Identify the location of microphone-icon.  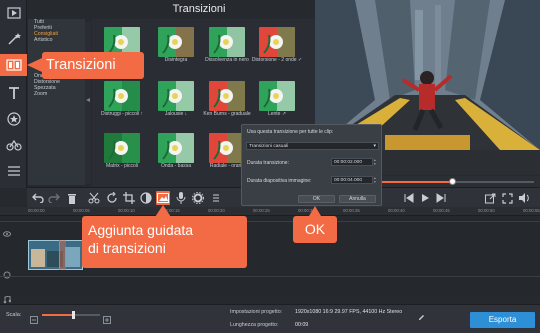
(181, 198).